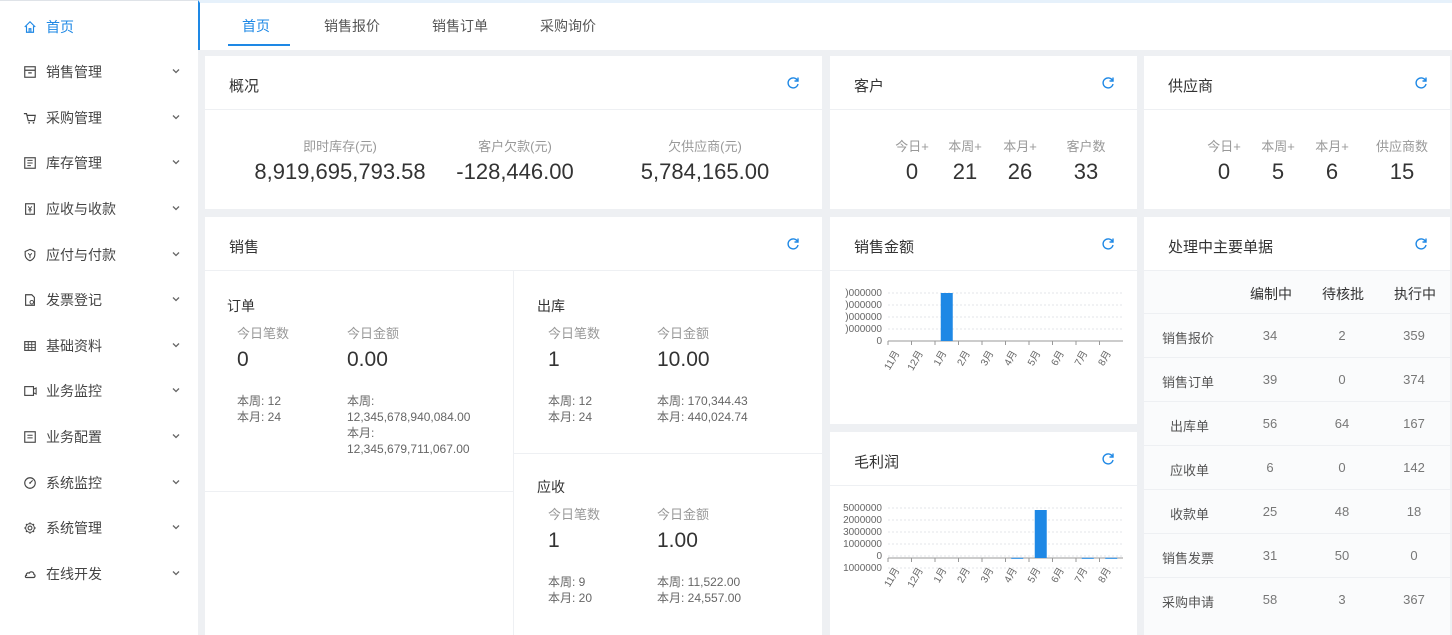 Image resolution: width=1452 pixels, height=635 pixels. What do you see at coordinates (30, 574) in the screenshot?
I see `cloud-icon` at bounding box center [30, 574].